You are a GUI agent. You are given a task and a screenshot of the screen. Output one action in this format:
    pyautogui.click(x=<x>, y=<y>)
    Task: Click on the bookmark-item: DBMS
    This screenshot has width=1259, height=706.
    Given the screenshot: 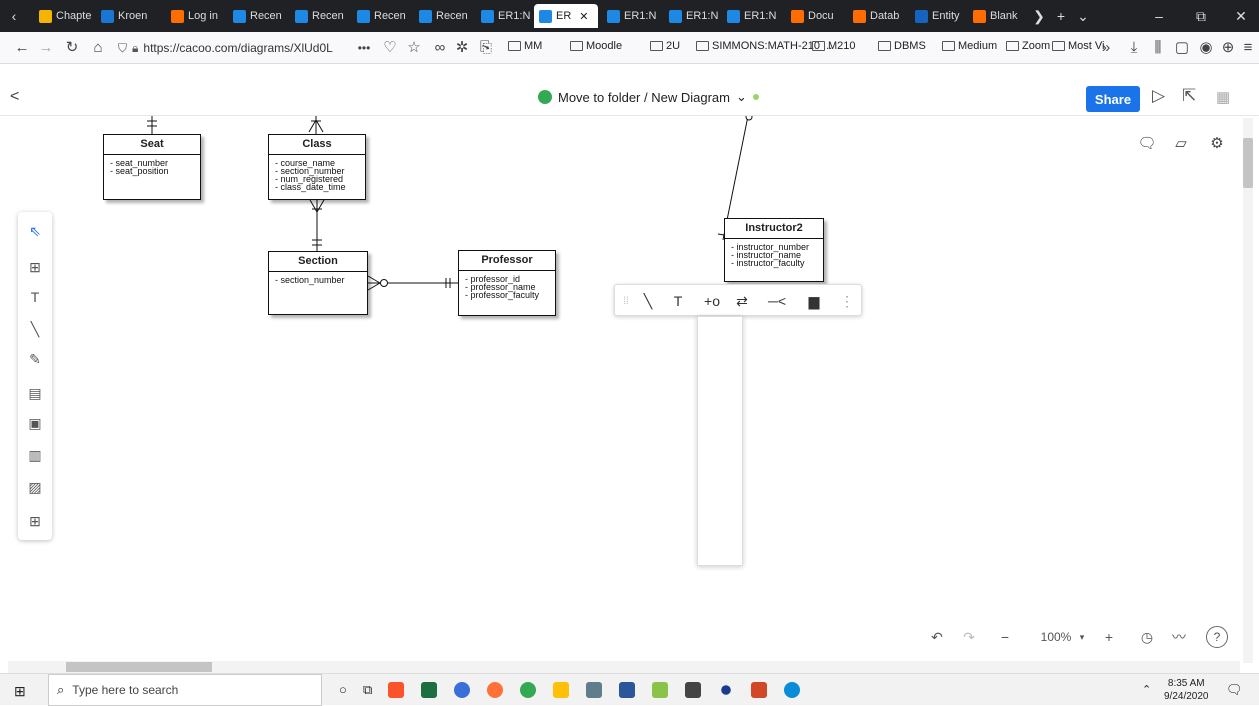 What is the action you would take?
    pyautogui.click(x=902, y=46)
    